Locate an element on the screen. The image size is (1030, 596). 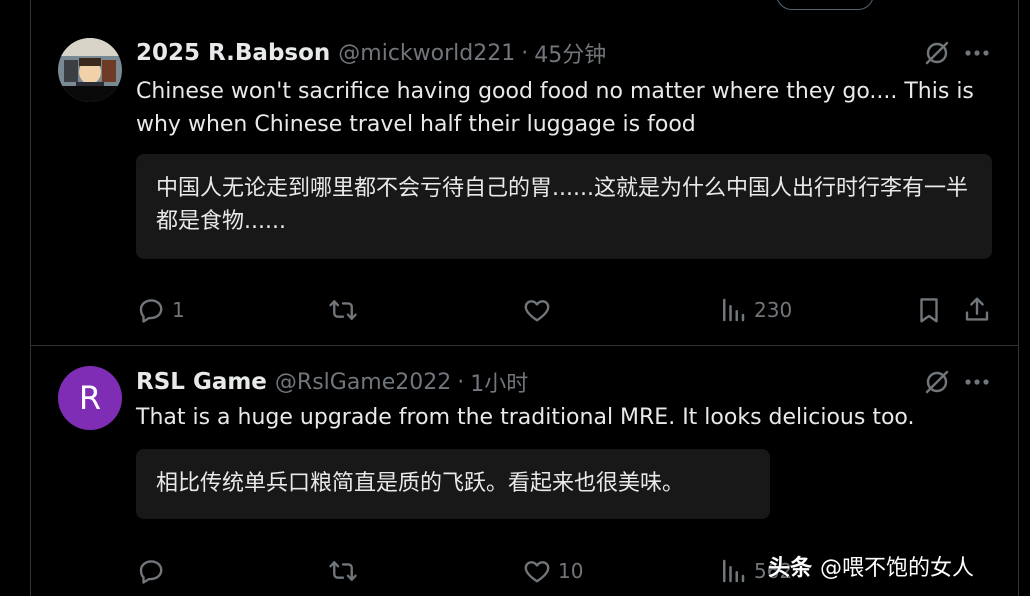
avatar is located at coordinates (90, 70).